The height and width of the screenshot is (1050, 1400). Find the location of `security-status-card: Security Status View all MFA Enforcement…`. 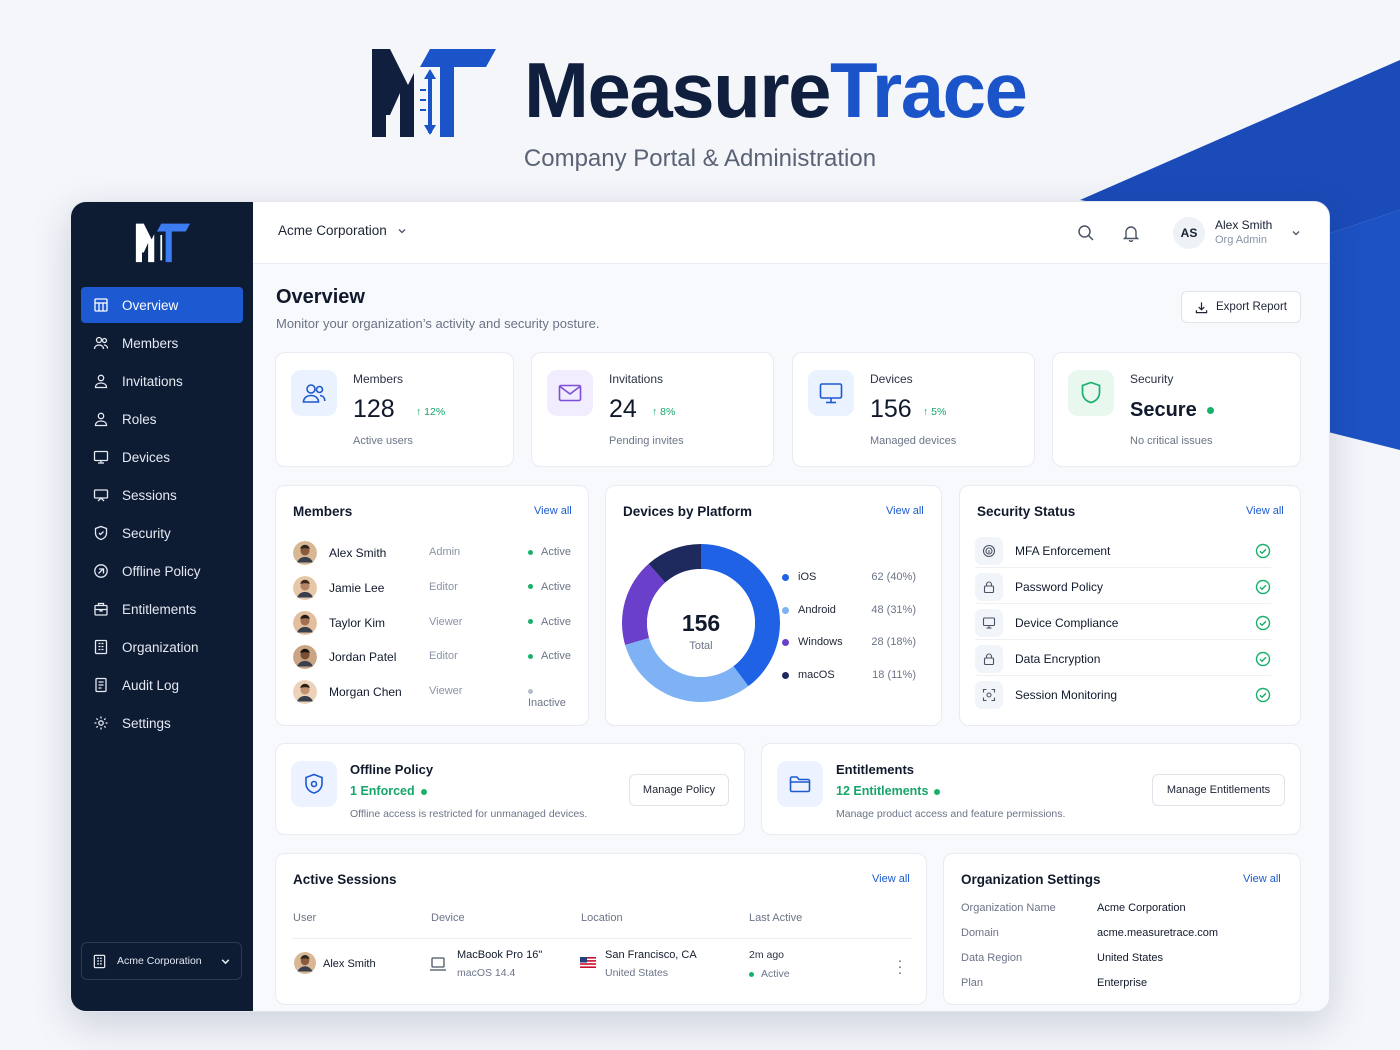

security-status-card: Security Status View all MFA Enforcement… is located at coordinates (1130, 605).